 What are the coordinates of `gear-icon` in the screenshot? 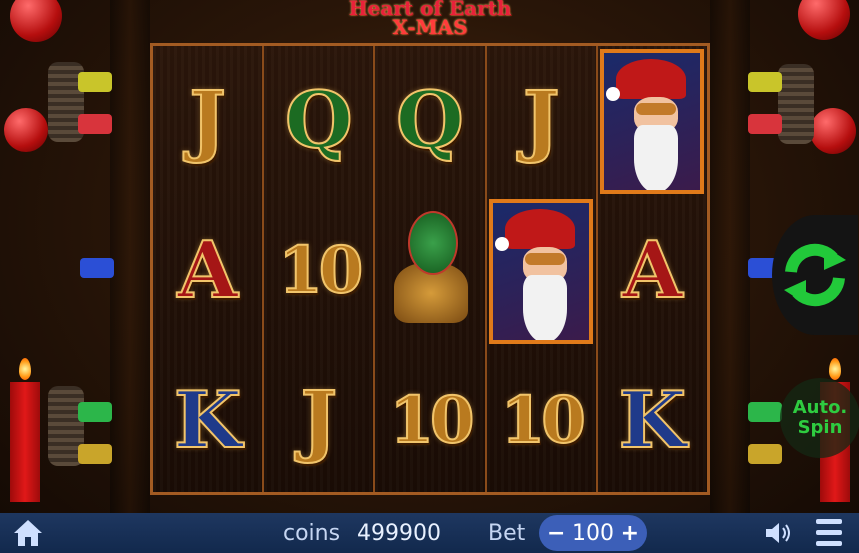 It's located at (796, 104).